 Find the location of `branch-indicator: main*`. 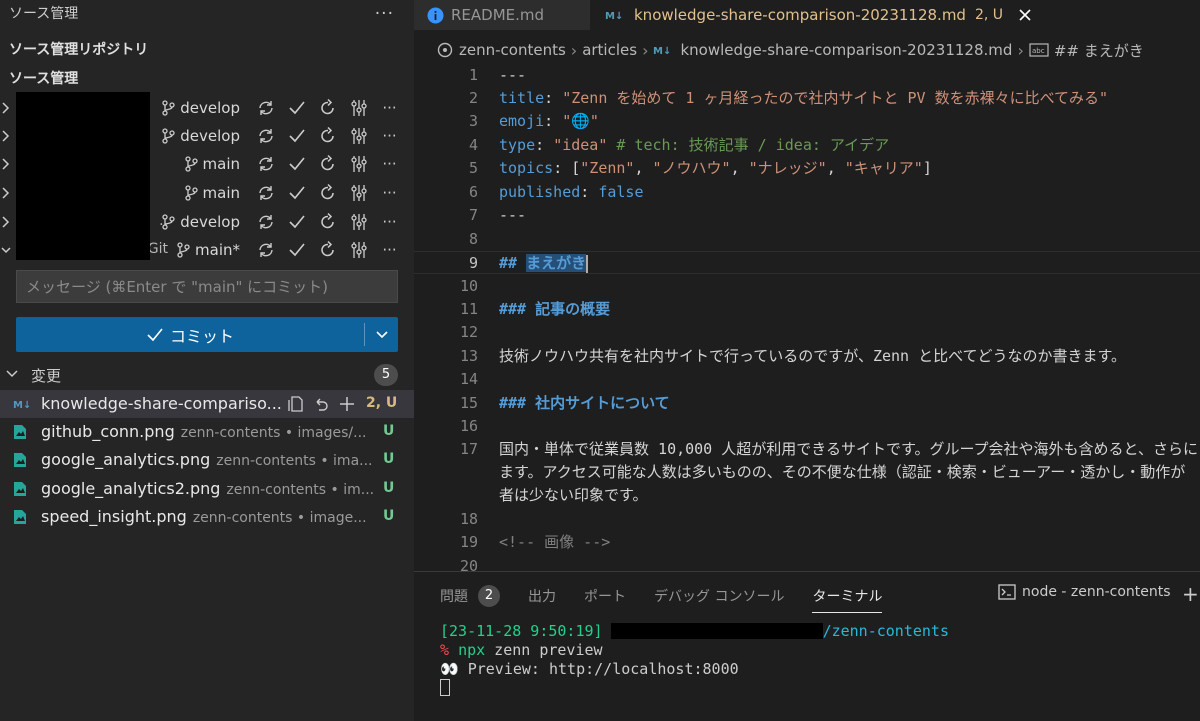

branch-indicator: main* is located at coordinates (208, 250).